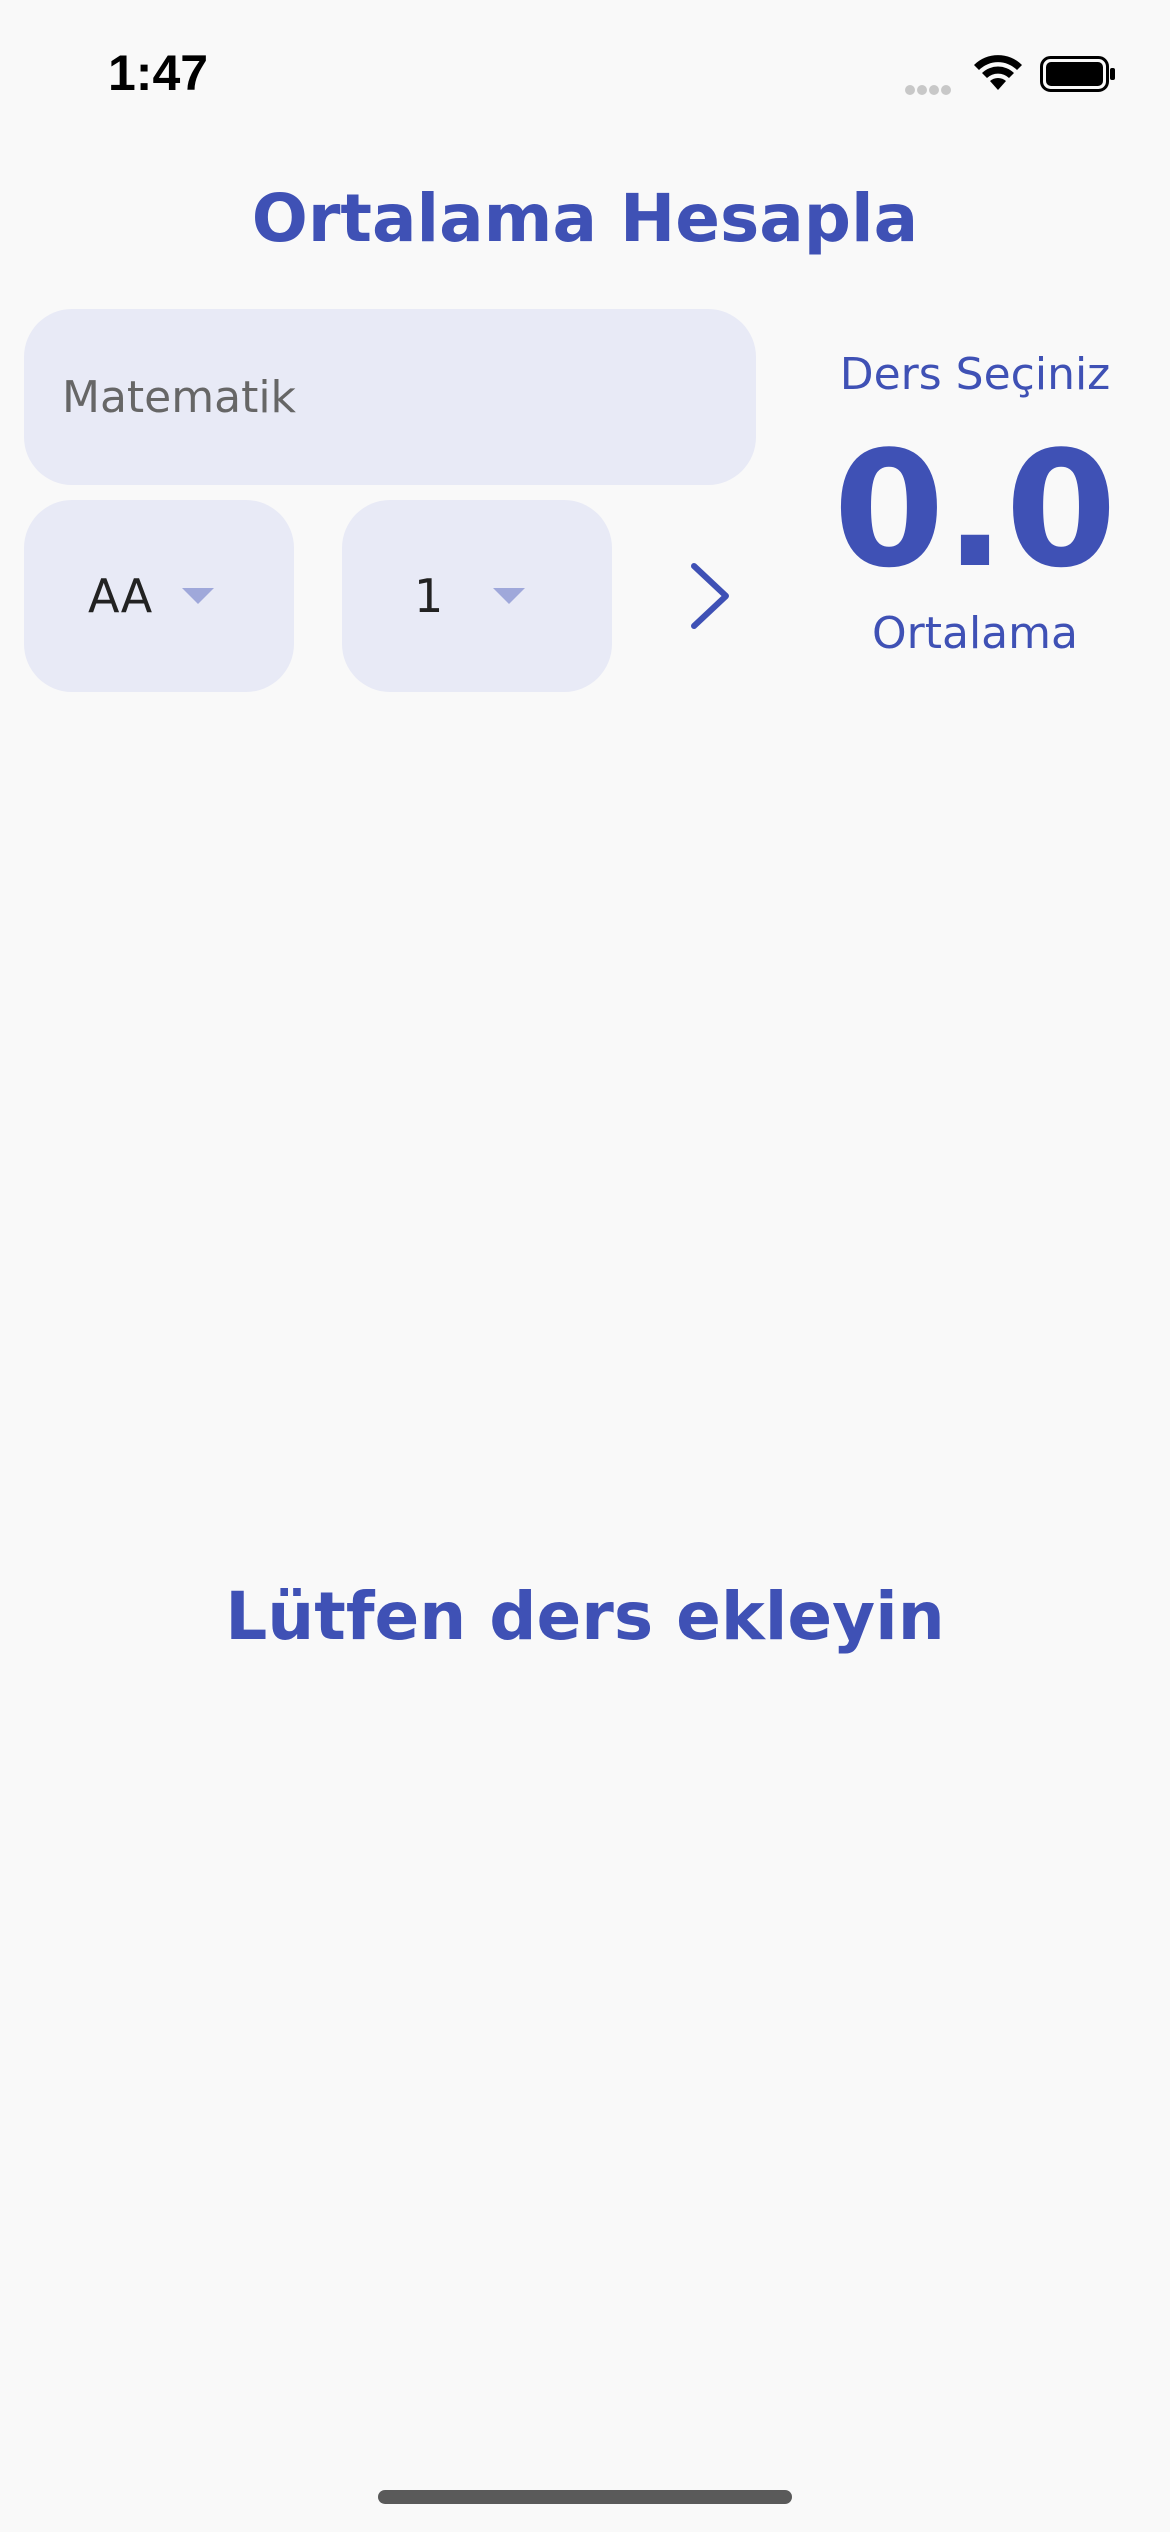  I want to click on grade-dropdown: AA, so click(159, 596).